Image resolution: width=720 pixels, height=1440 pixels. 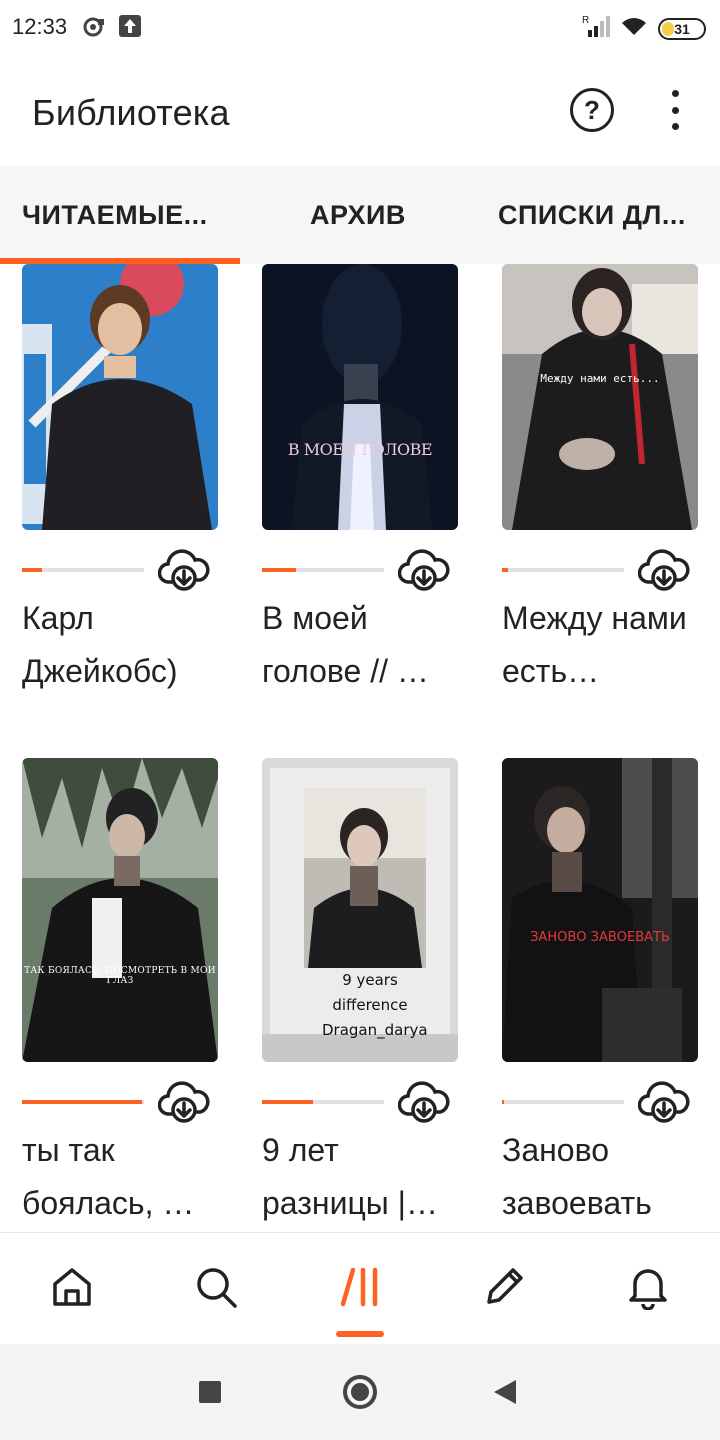 What do you see at coordinates (360, 1334) in the screenshot?
I see `nav-active-indicator` at bounding box center [360, 1334].